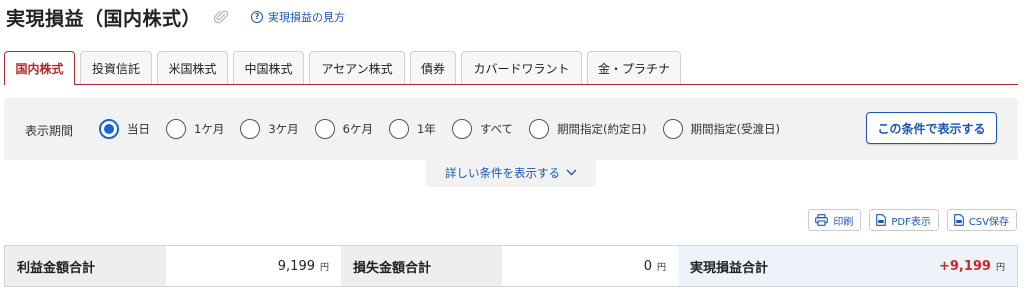 This screenshot has width=1024, height=292. I want to click on radio-1-month: 1ケ月, so click(195, 129).